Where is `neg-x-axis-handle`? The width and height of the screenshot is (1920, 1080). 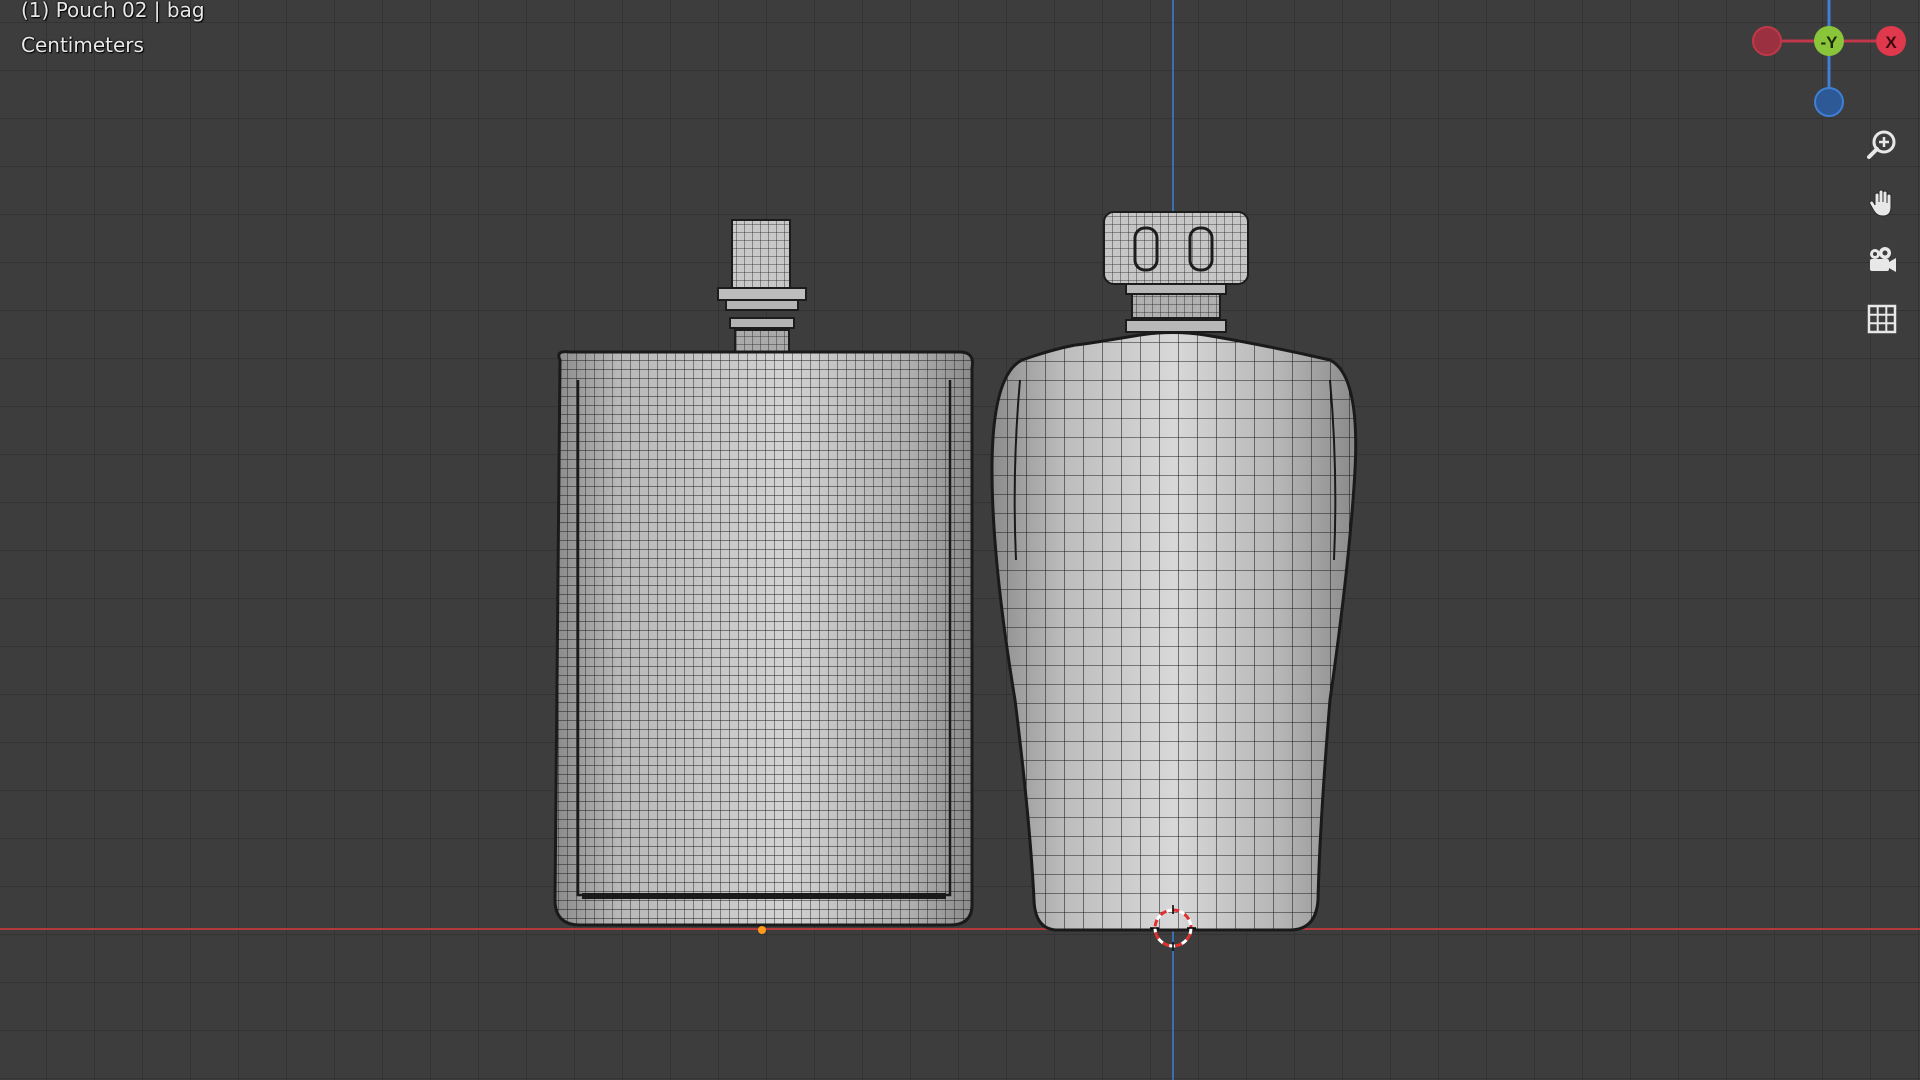
neg-x-axis-handle is located at coordinates (1767, 41).